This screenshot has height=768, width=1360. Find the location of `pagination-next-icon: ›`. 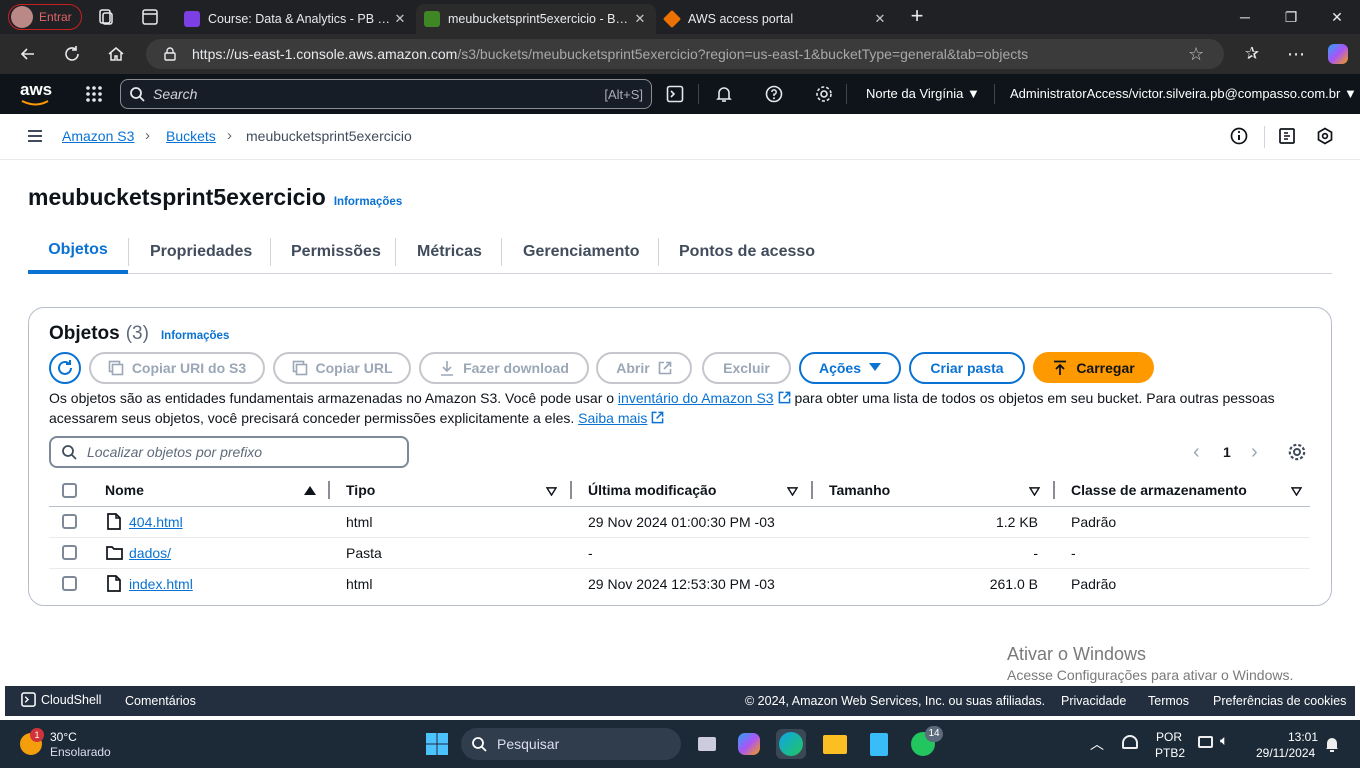

pagination-next-icon: › is located at coordinates (1254, 452).